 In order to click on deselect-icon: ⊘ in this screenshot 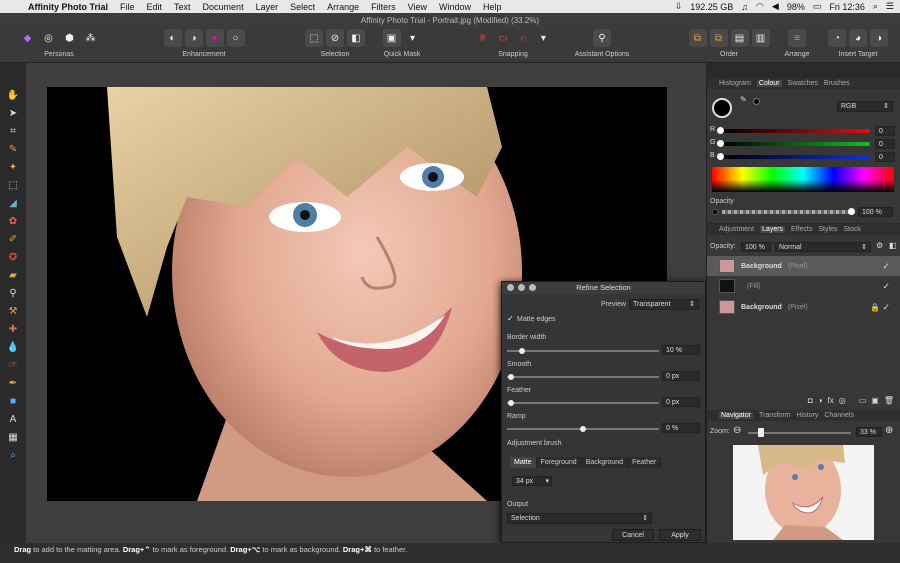, I will do `click(335, 38)`.